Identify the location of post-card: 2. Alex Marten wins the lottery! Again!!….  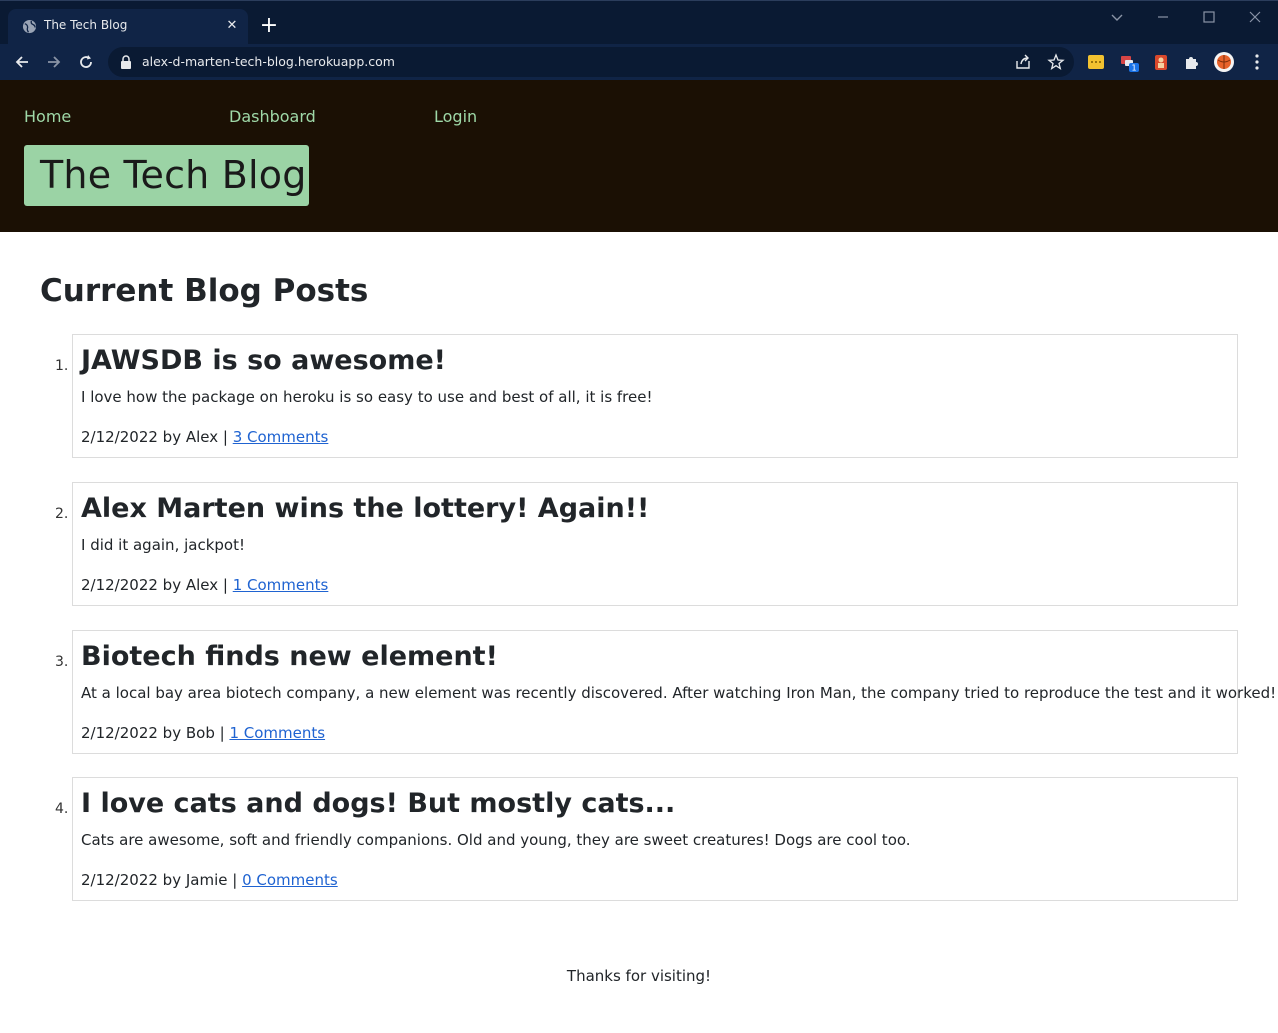
(646, 544).